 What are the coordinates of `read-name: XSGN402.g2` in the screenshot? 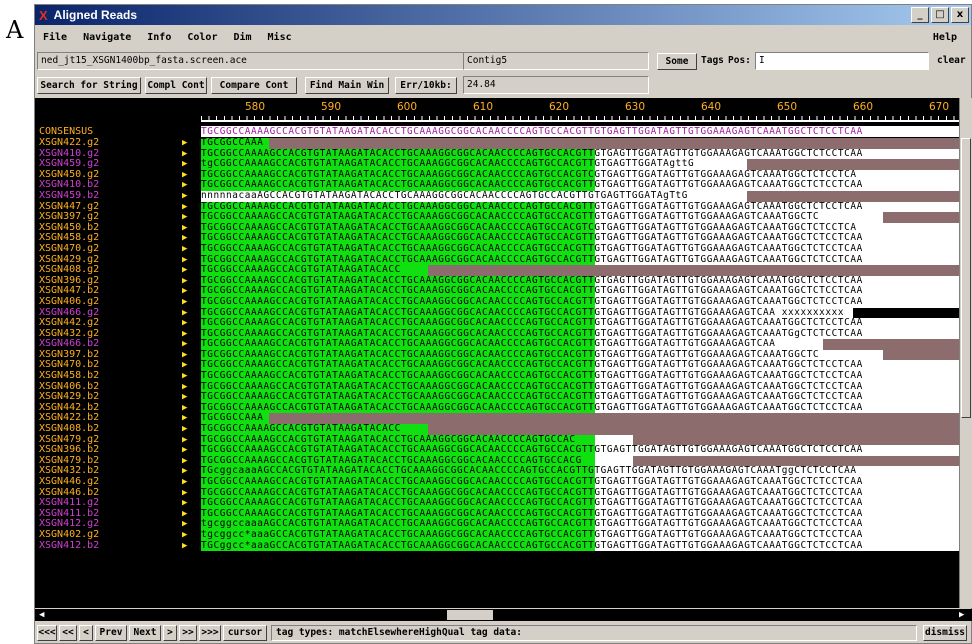 It's located at (69, 535).